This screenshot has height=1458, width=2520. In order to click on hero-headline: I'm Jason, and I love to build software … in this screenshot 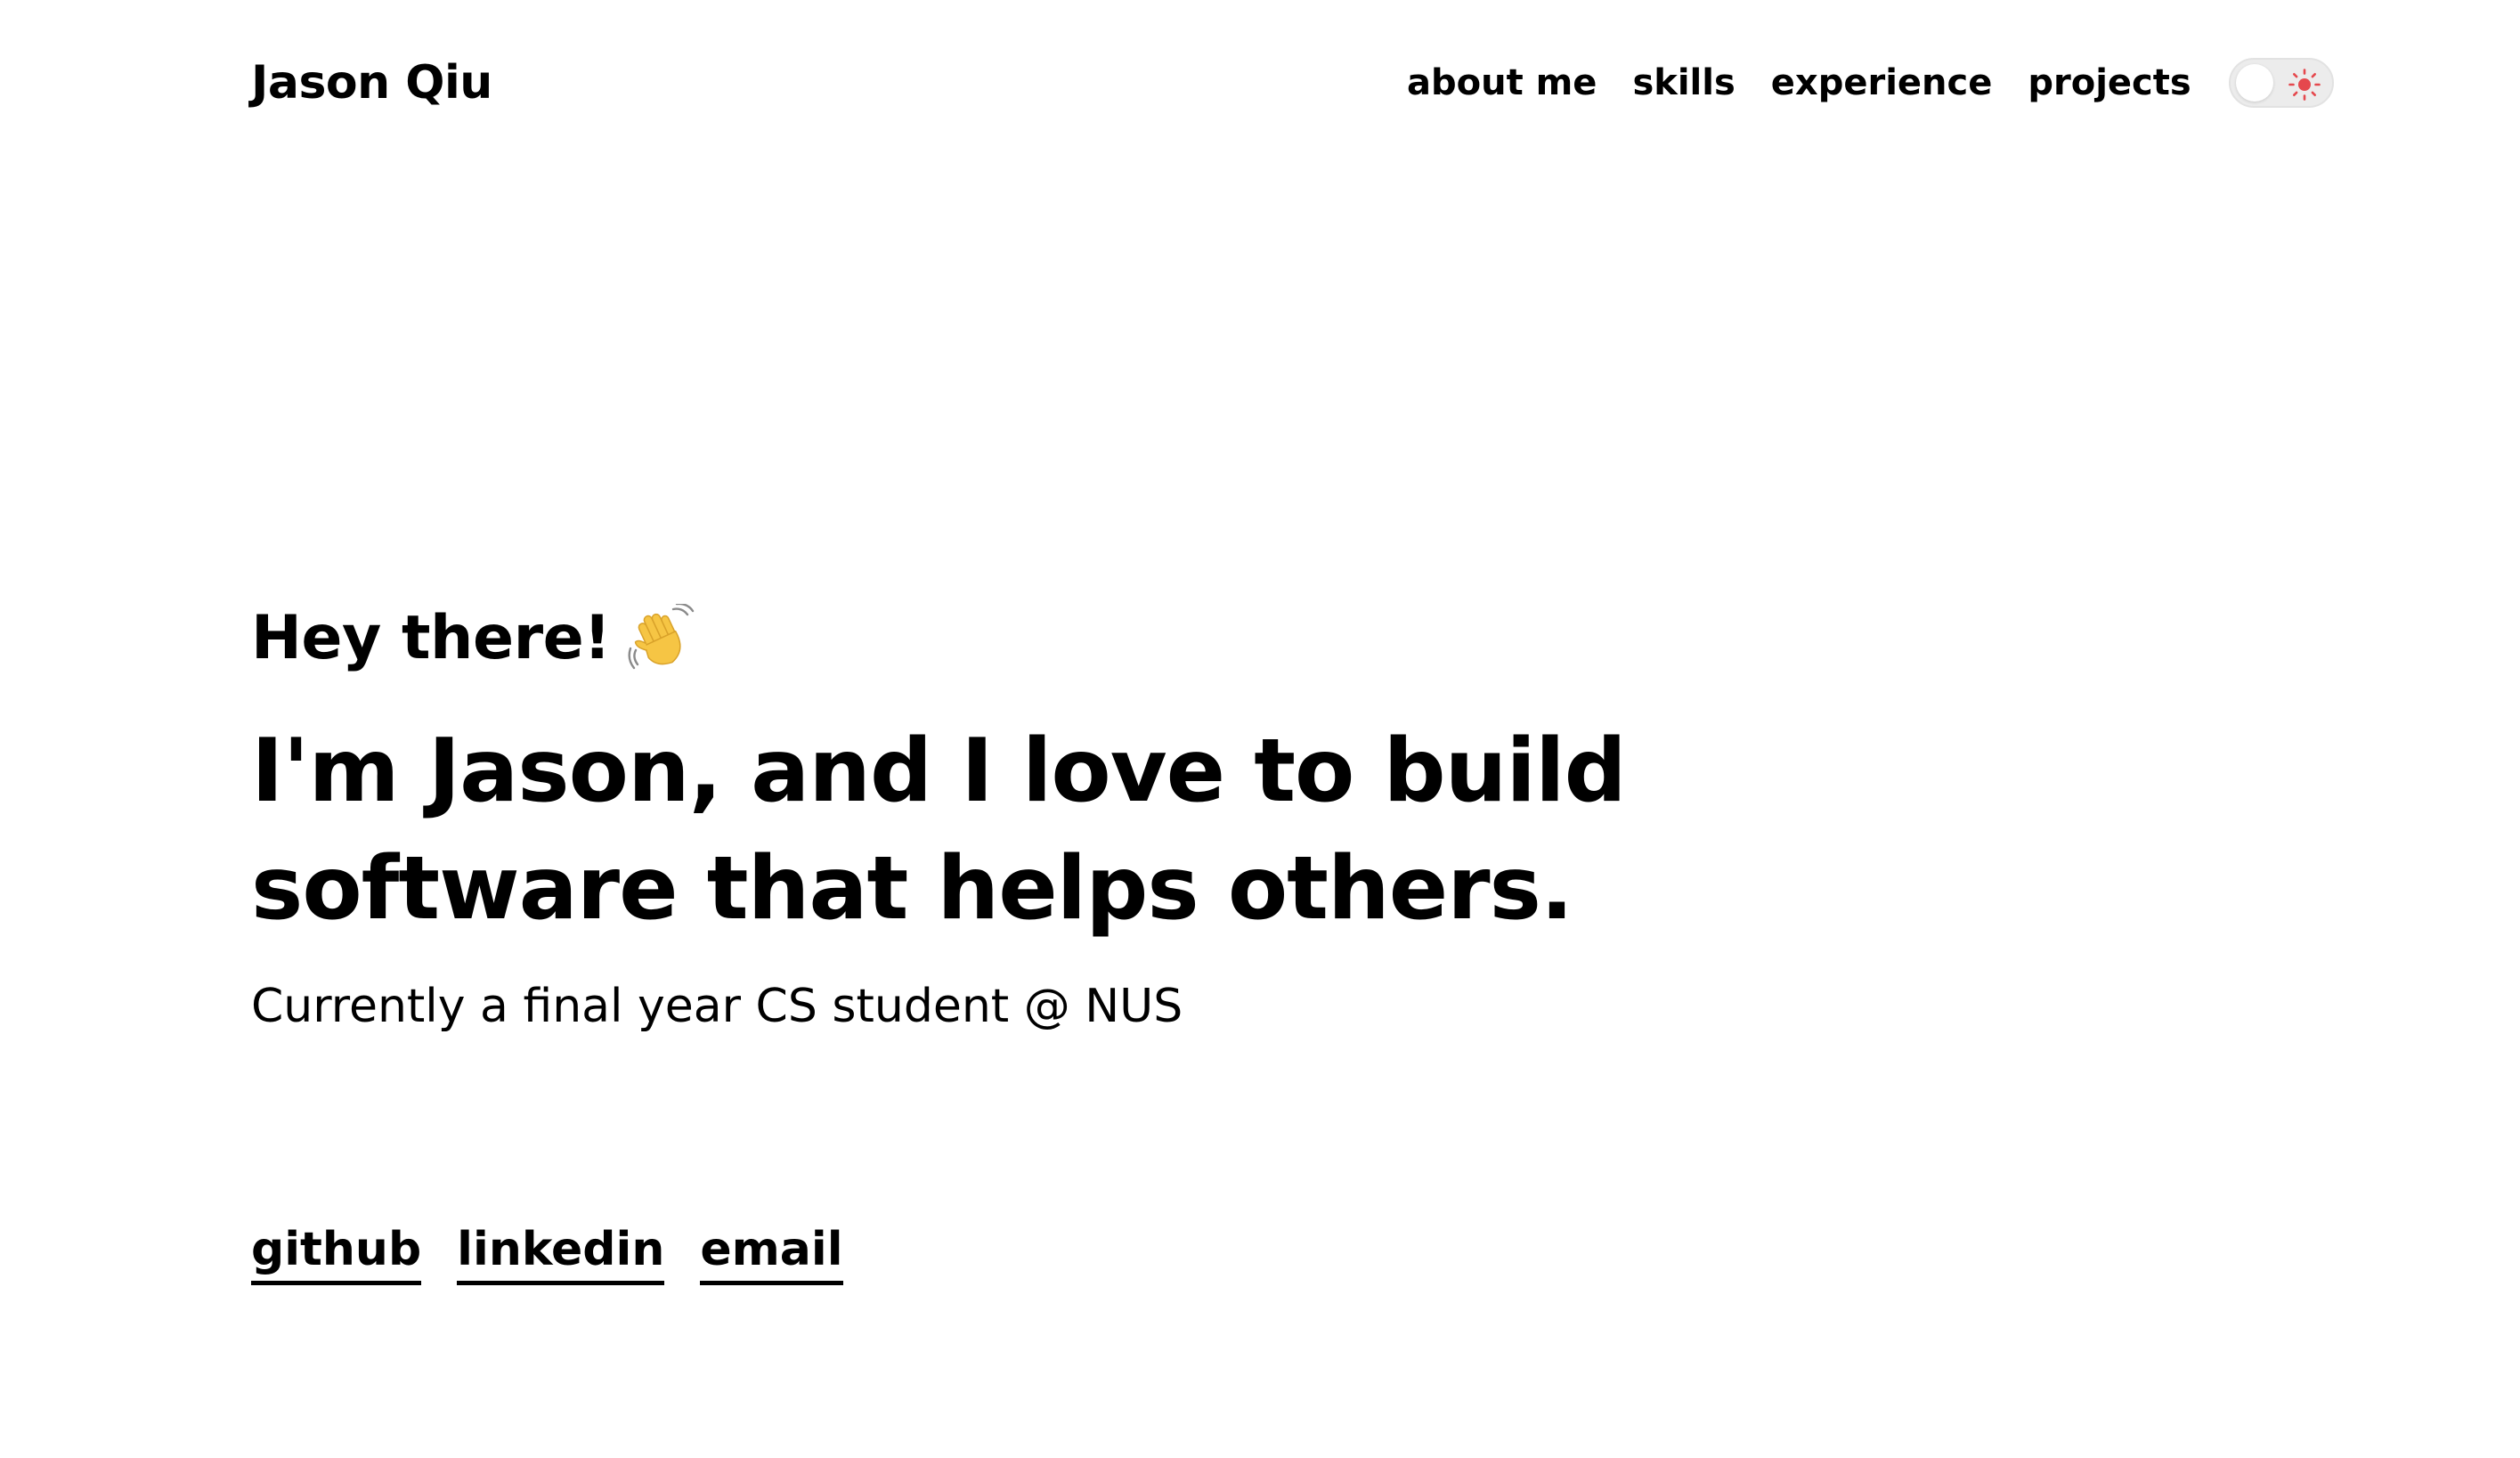, I will do `click(1008, 830)`.